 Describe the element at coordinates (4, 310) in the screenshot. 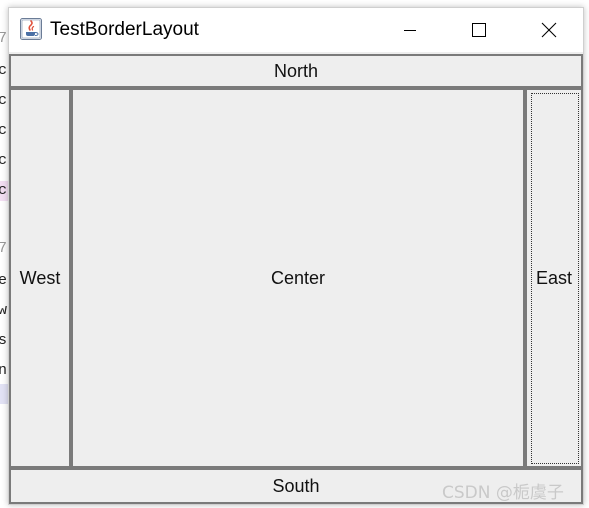

I see `editor-line: w` at that location.